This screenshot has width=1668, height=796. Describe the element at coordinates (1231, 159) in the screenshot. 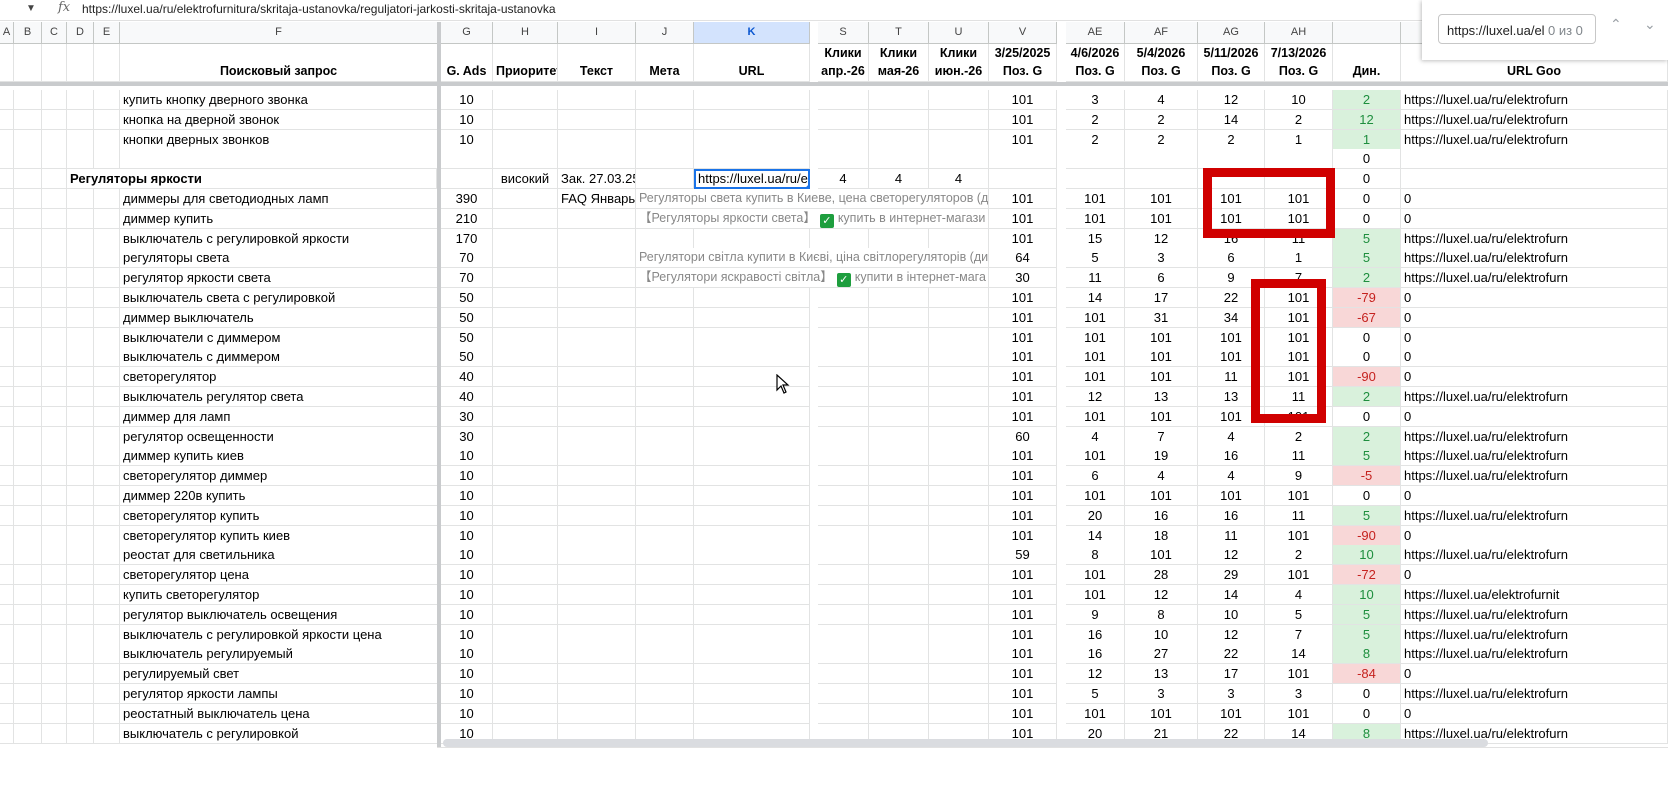

I see `cell-ag` at that location.